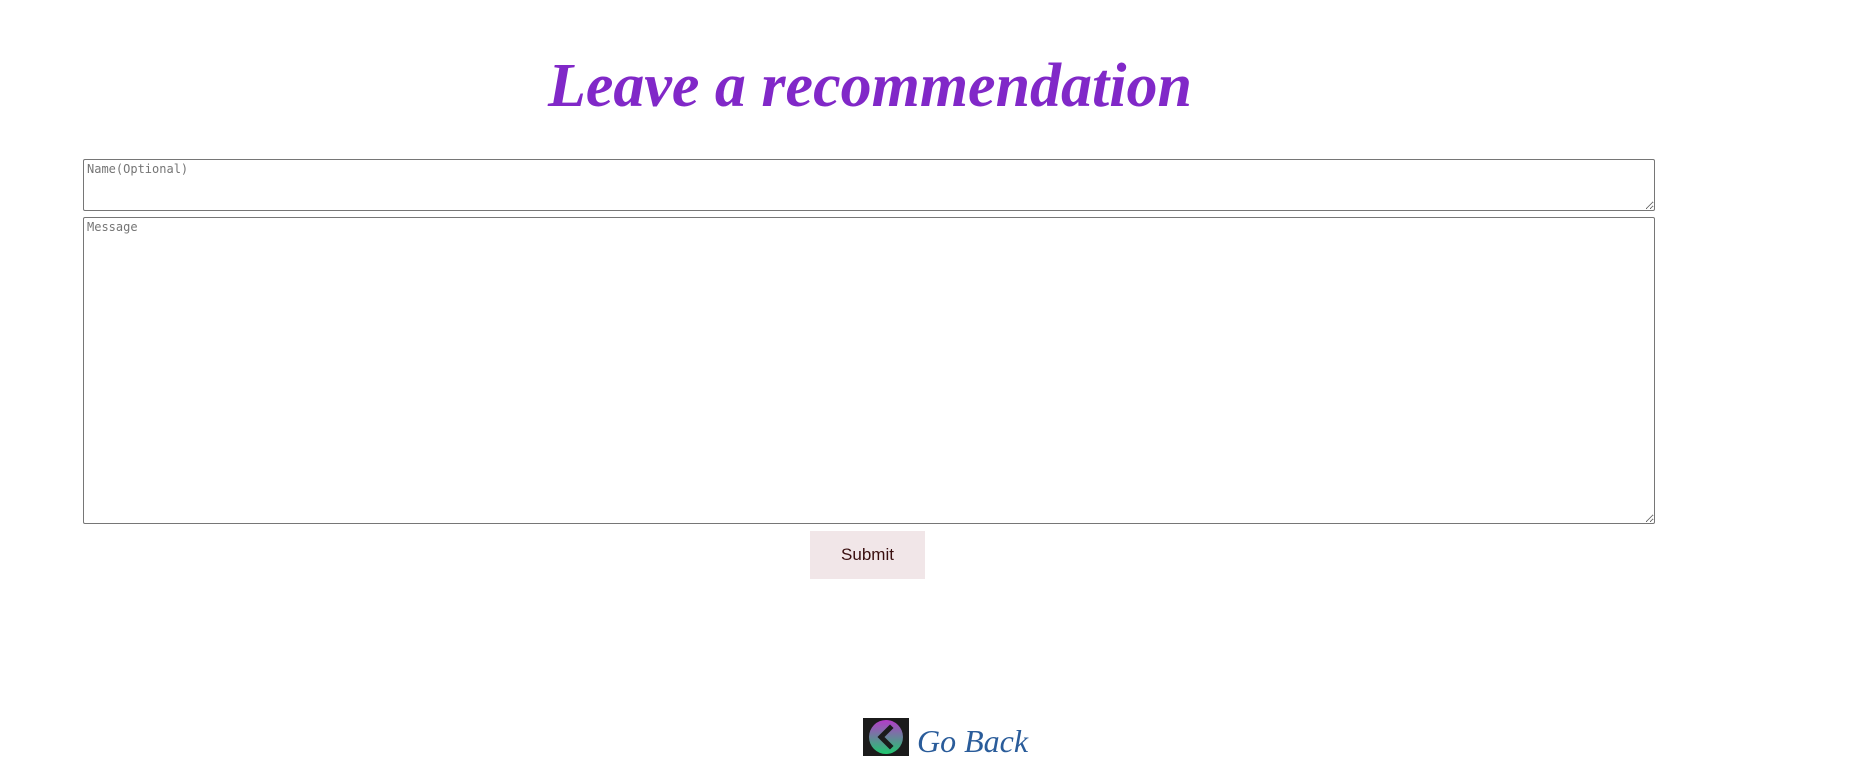 Image resolution: width=1872 pixels, height=781 pixels. I want to click on submit-button: Submit, so click(867, 555).